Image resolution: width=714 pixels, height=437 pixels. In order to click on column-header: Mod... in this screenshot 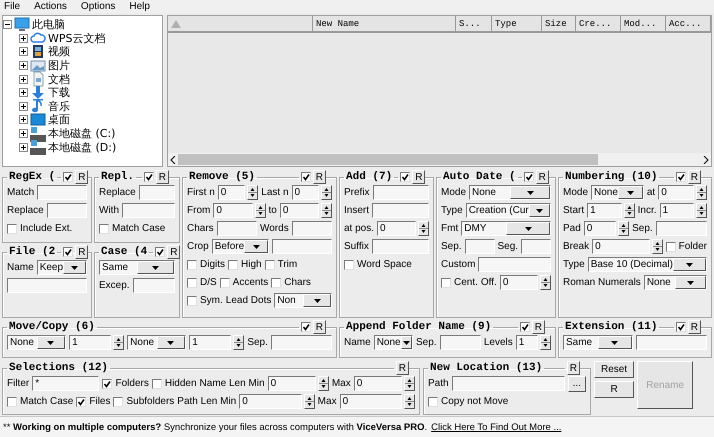, I will do `click(643, 23)`.